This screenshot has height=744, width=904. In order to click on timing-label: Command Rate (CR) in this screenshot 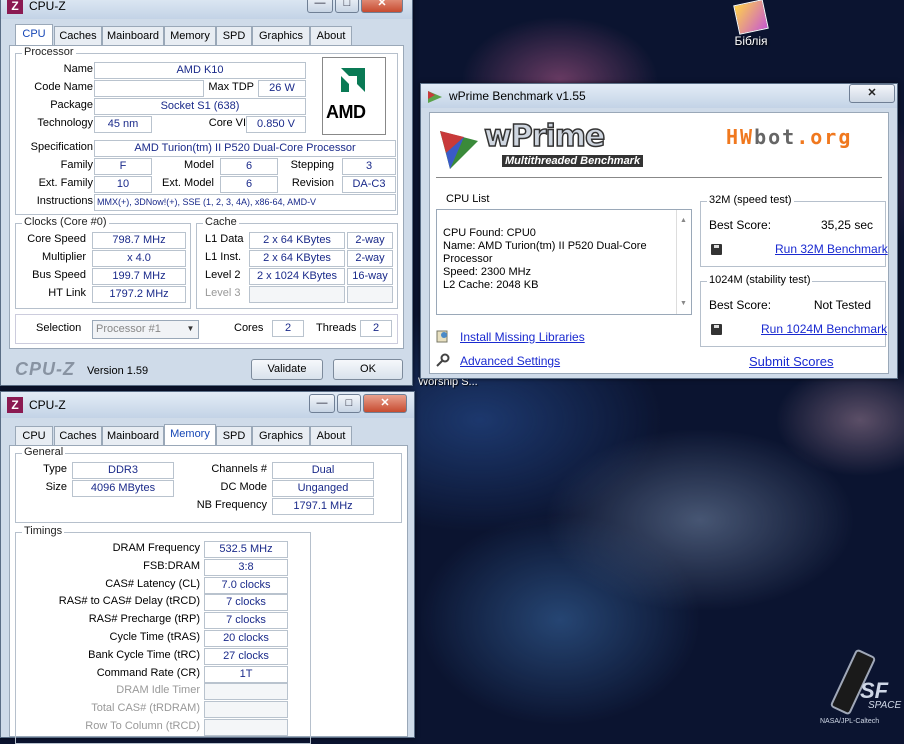, I will do `click(148, 672)`.